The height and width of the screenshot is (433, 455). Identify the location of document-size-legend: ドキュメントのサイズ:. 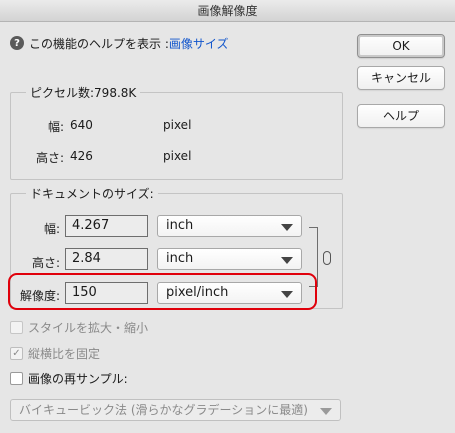
(92, 193).